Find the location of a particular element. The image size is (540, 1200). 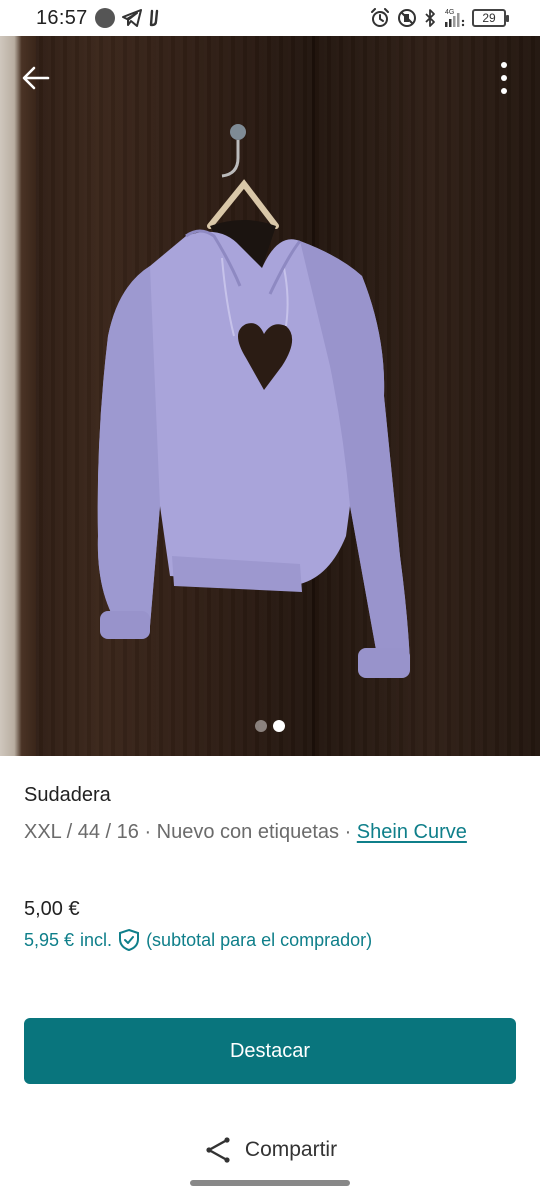

listing-title: Sudadera is located at coordinates (67, 795).